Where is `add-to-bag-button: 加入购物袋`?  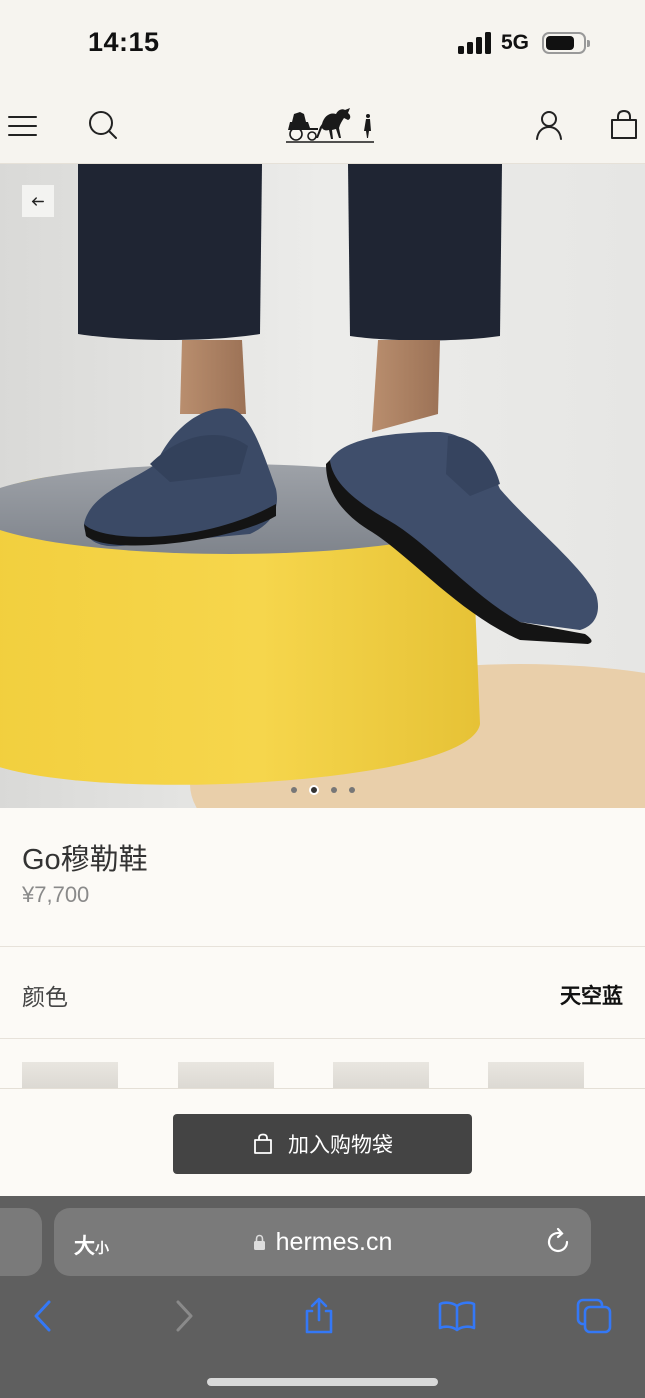 add-to-bag-button: 加入购物袋 is located at coordinates (322, 1144).